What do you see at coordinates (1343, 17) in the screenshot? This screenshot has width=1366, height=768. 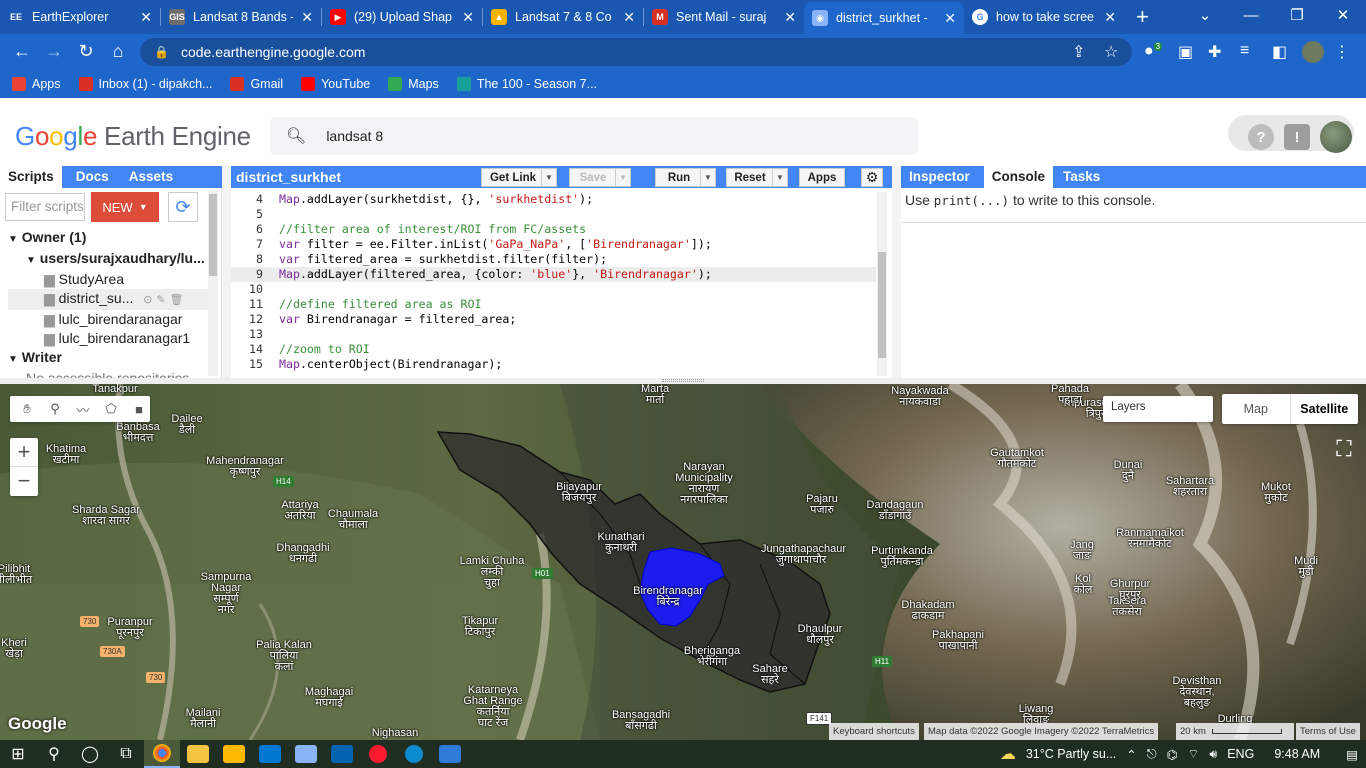 I see `close-window-icon: ✕` at bounding box center [1343, 17].